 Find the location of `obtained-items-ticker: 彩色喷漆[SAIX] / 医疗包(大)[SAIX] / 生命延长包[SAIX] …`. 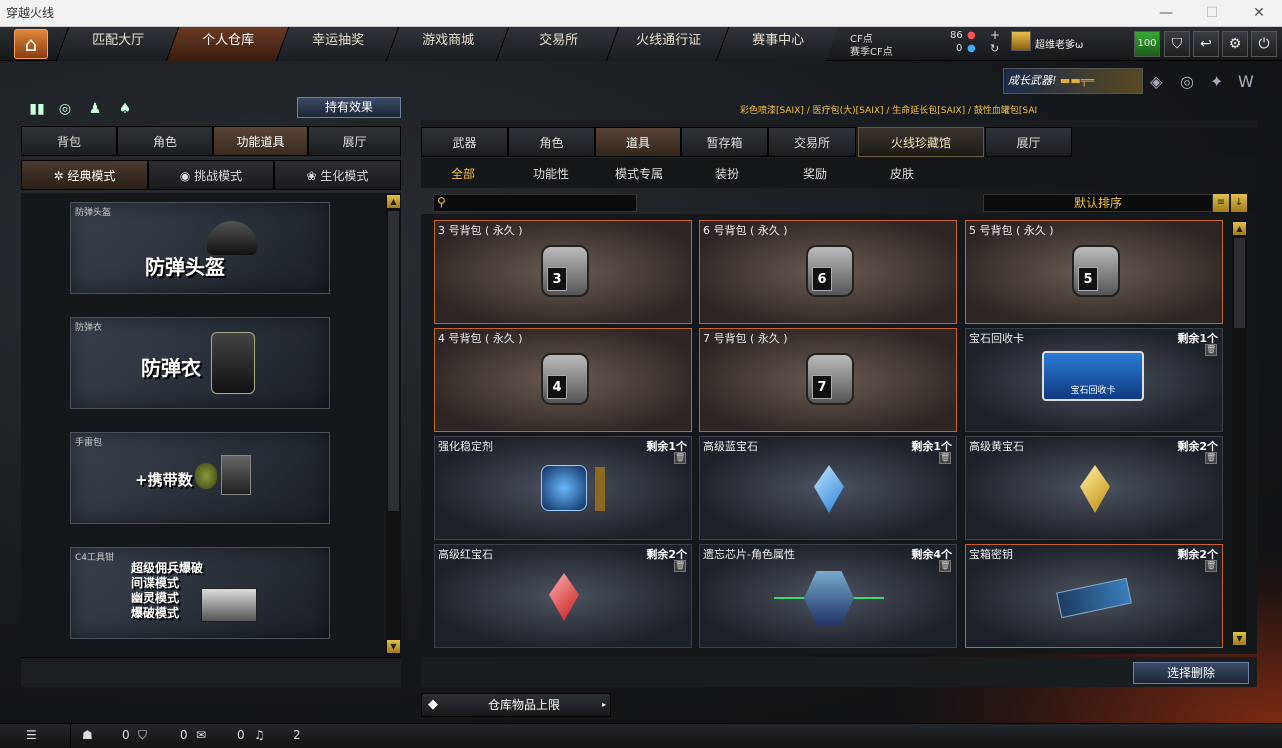

obtained-items-ticker: 彩色喷漆[SAIX] / 医疗包(大)[SAIX] / 生命延长包[SAIX] … is located at coordinates (929, 109).